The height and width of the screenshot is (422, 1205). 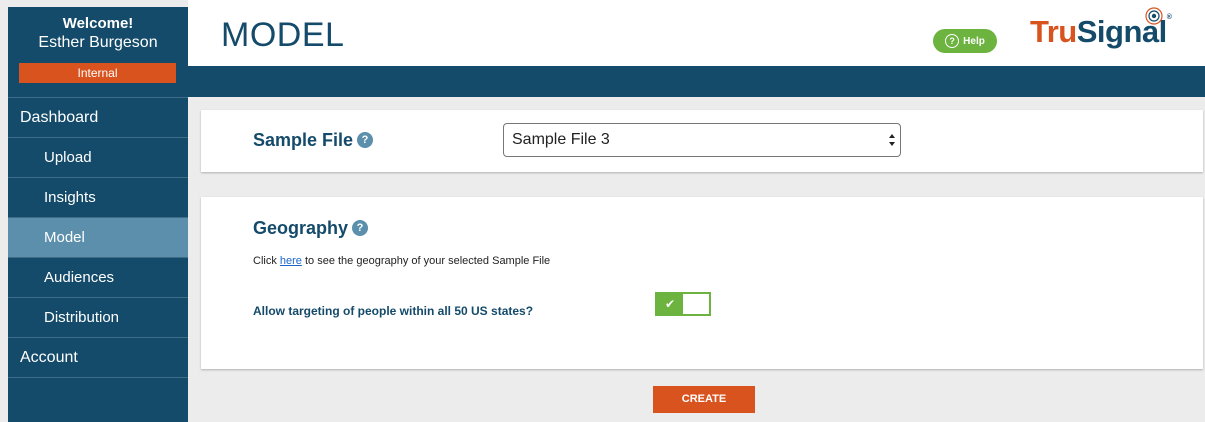 I want to click on page-header: MODEL ? Help TruSignal®, so click(x=696, y=33).